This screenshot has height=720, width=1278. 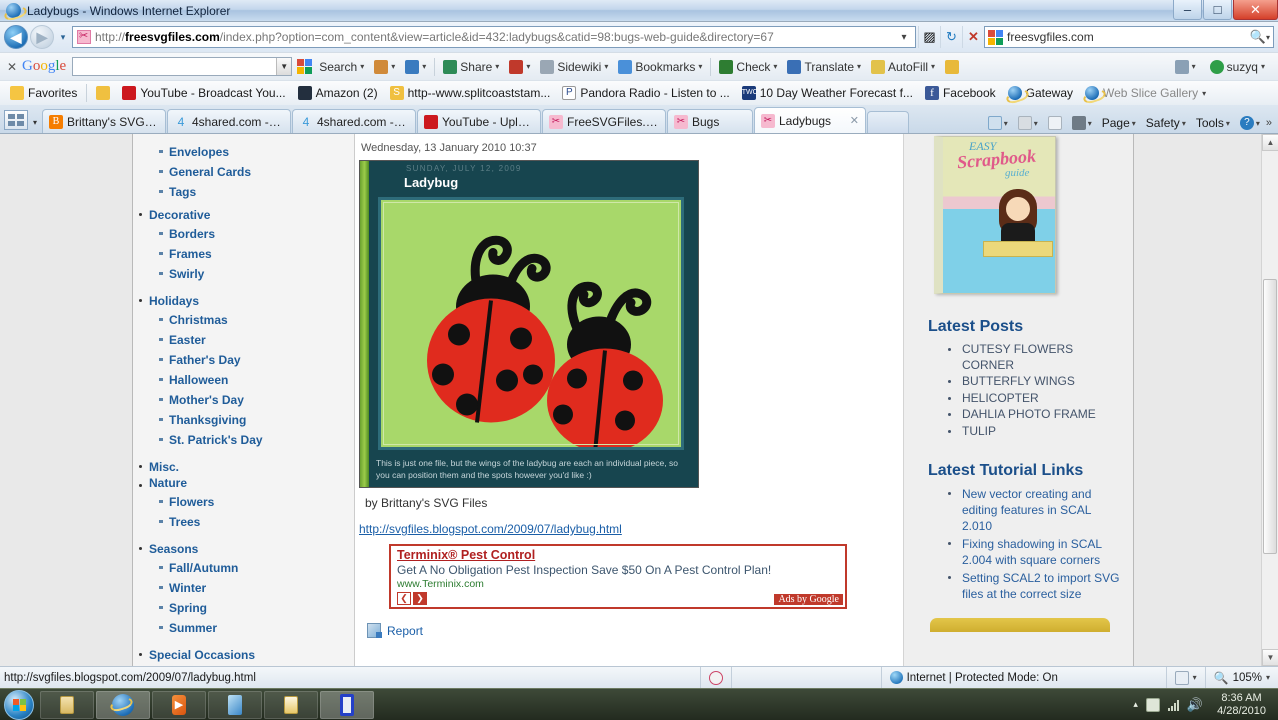 I want to click on taskbar-item-internet-explorer, so click(x=123, y=704).